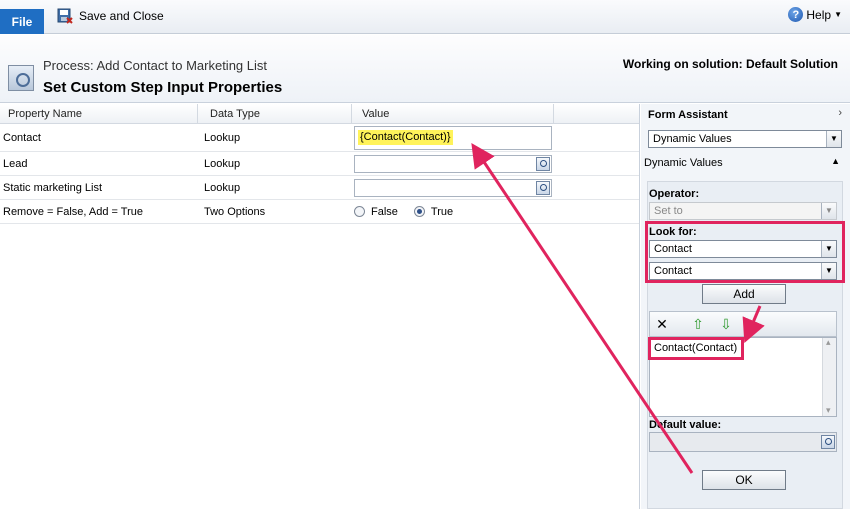  What do you see at coordinates (53, 187) in the screenshot?
I see `property-name: Static marketing List` at bounding box center [53, 187].